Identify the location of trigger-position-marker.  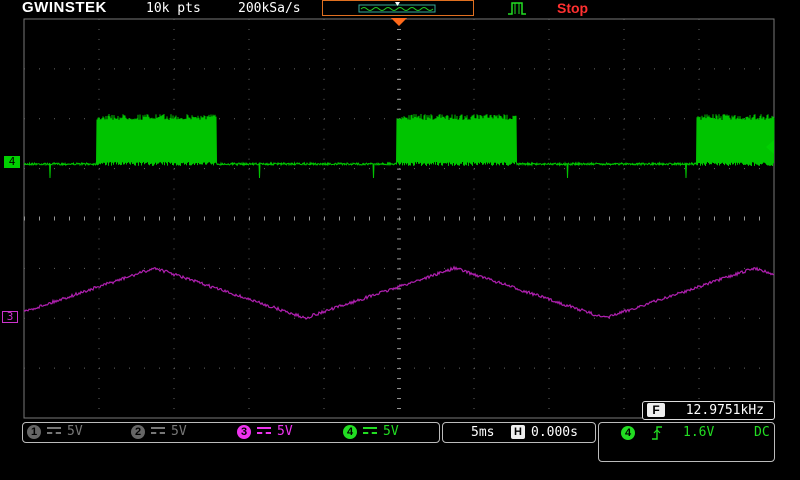
(399, 22).